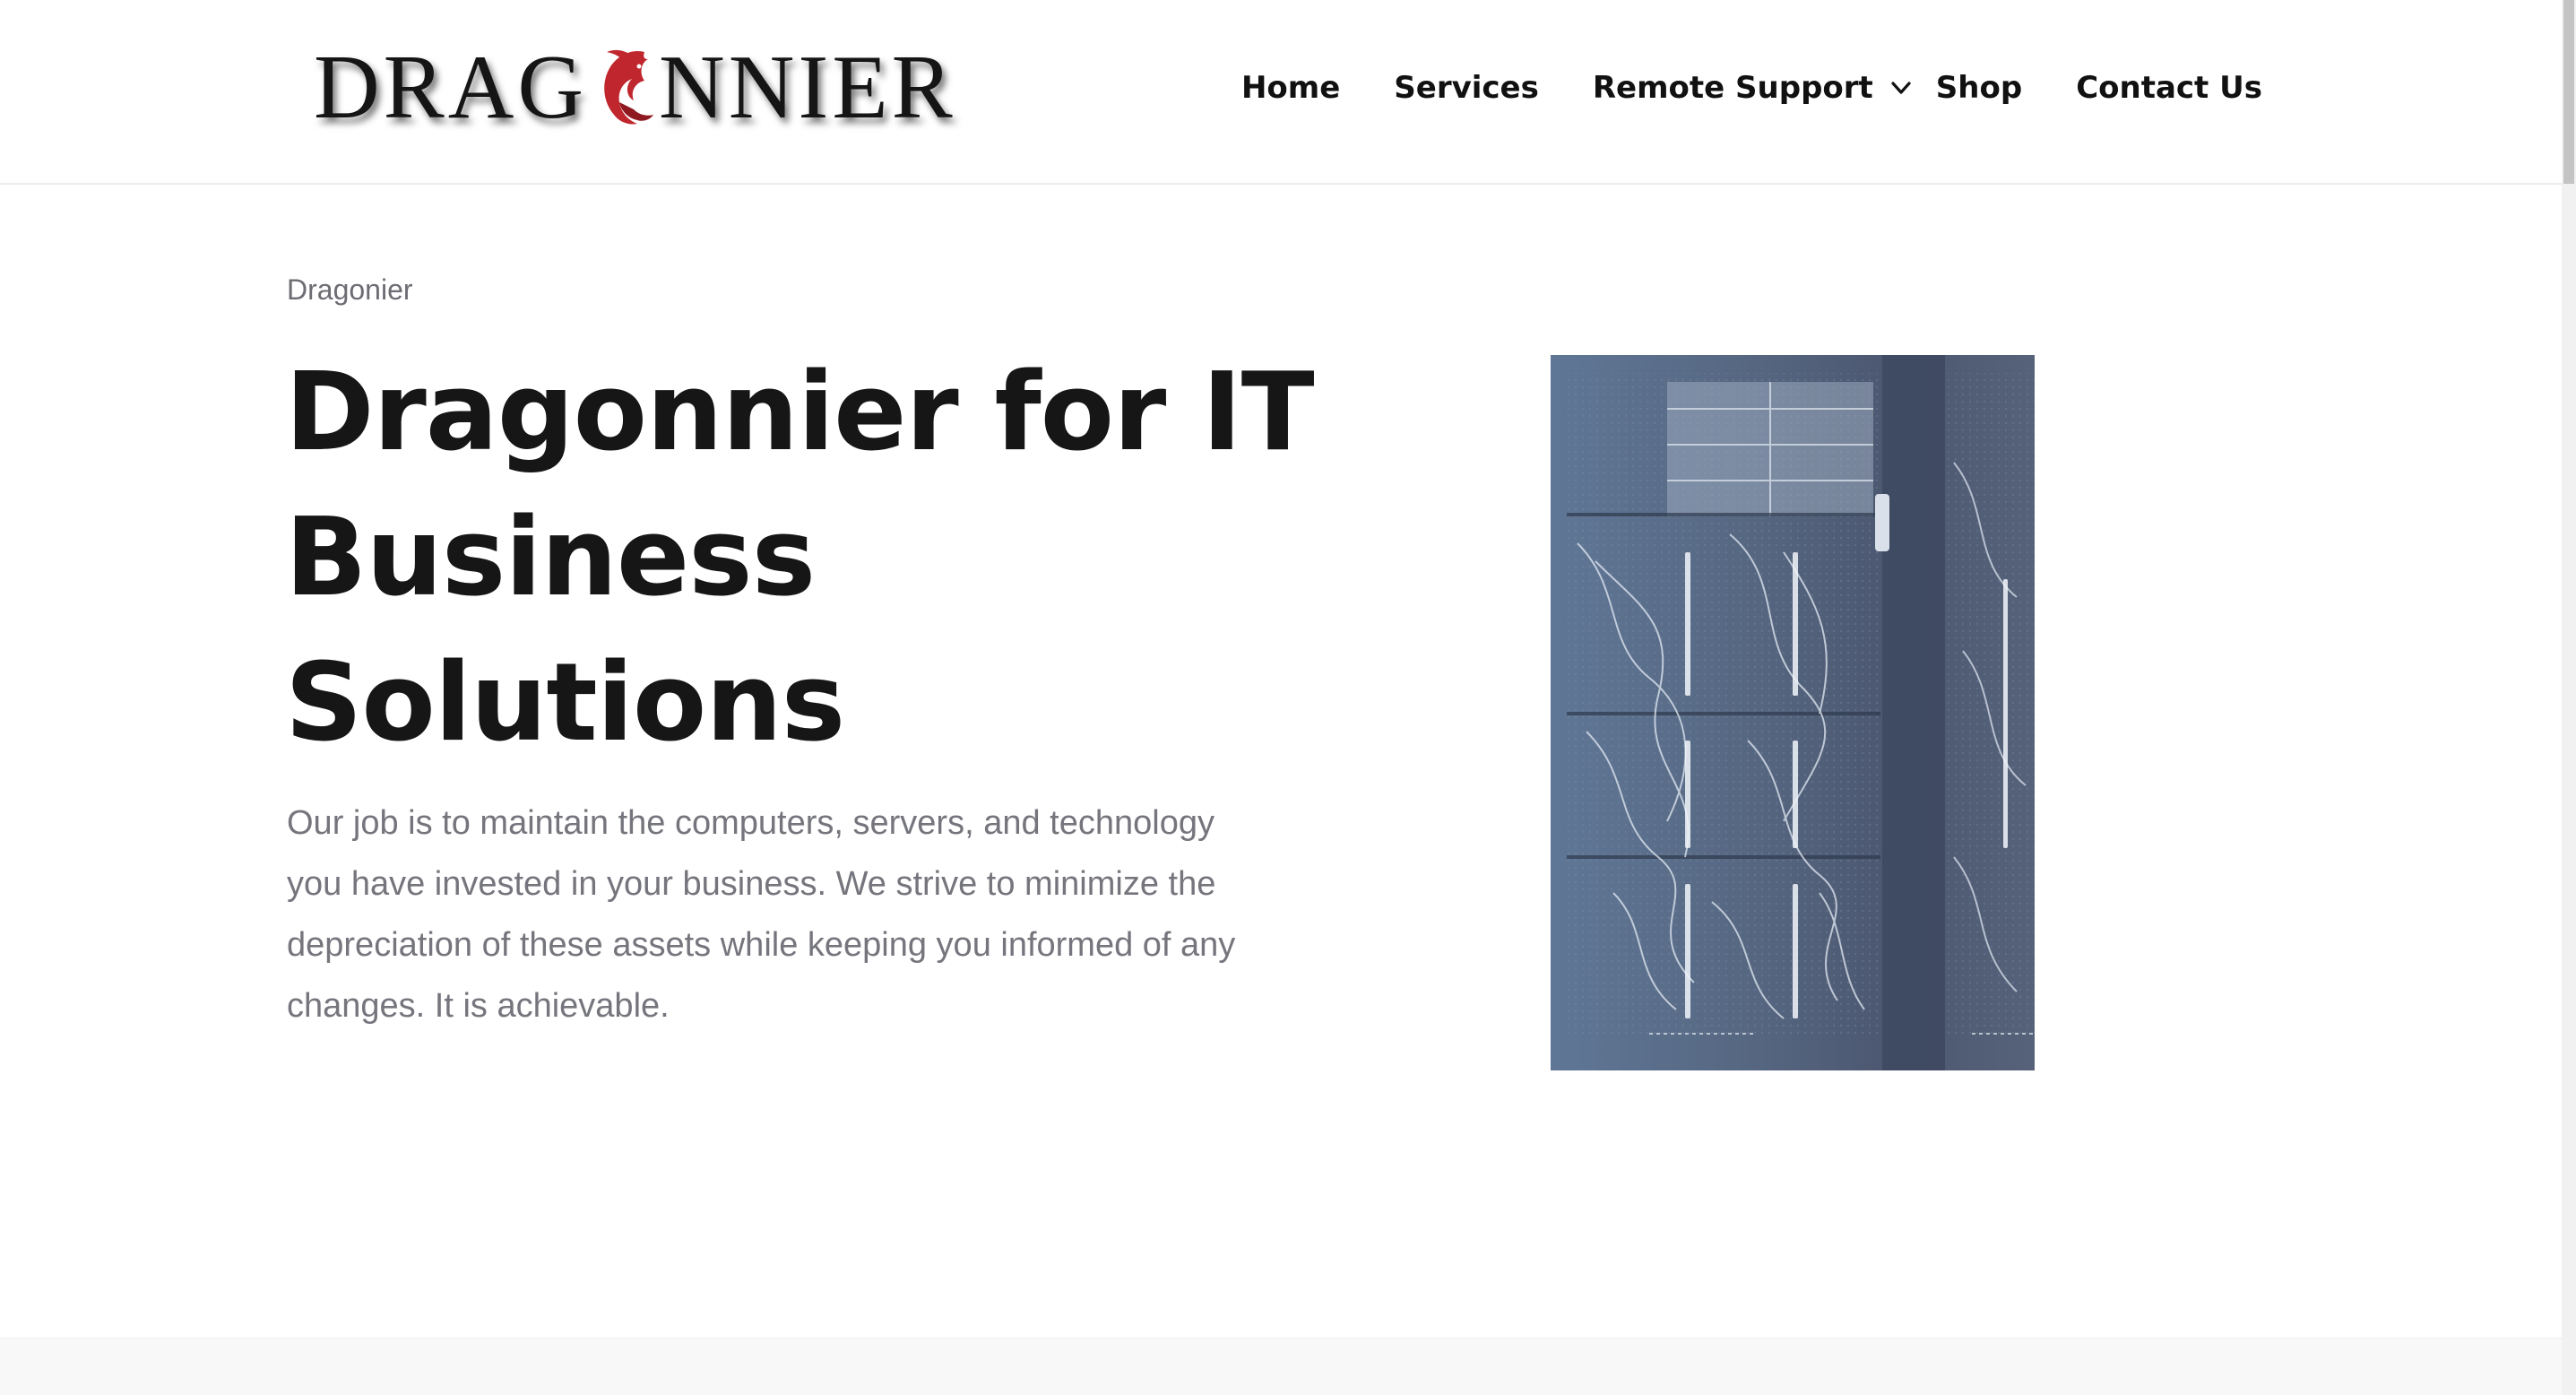 This screenshot has height=1395, width=2576. I want to click on nav-remote-support-label: Remote Support, so click(1732, 88).